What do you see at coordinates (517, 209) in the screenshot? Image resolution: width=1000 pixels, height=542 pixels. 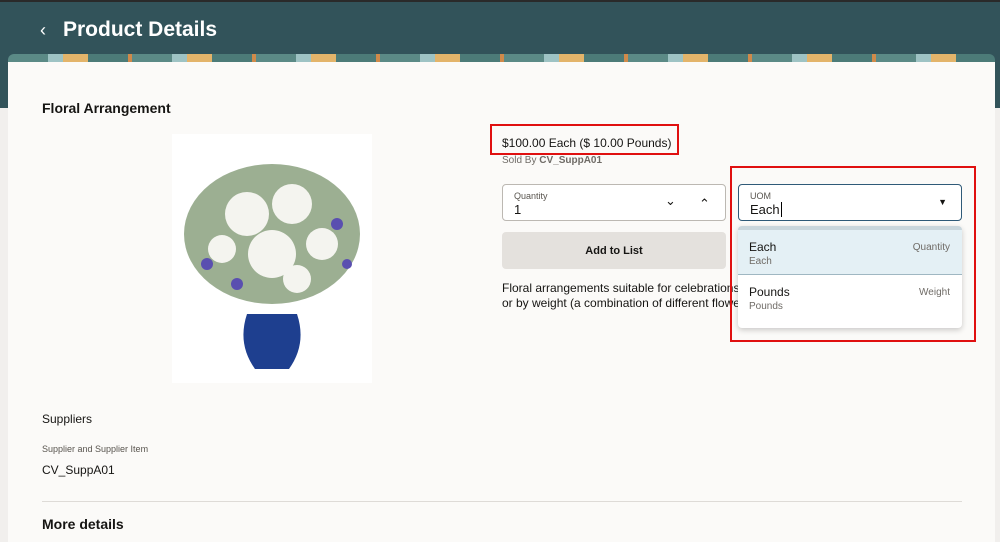 I see `quantity-value: 1` at bounding box center [517, 209].